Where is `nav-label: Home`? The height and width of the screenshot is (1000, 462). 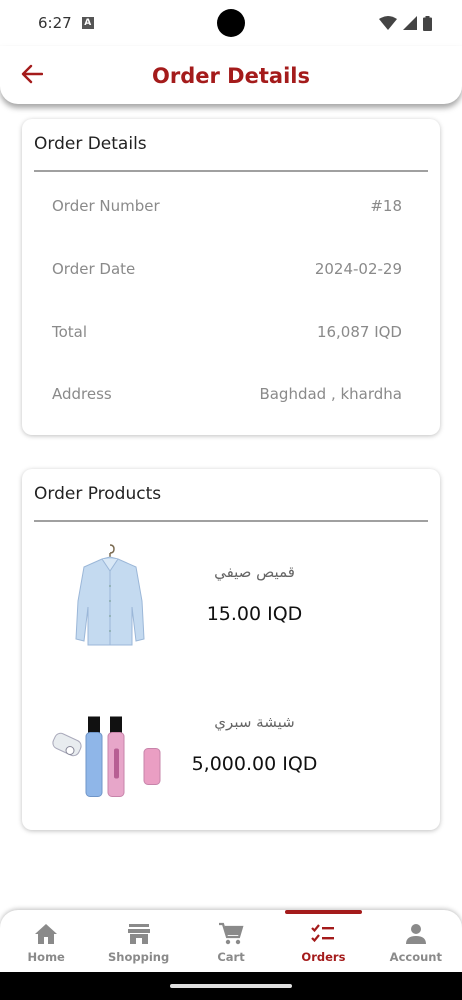 nav-label: Home is located at coordinates (46, 957).